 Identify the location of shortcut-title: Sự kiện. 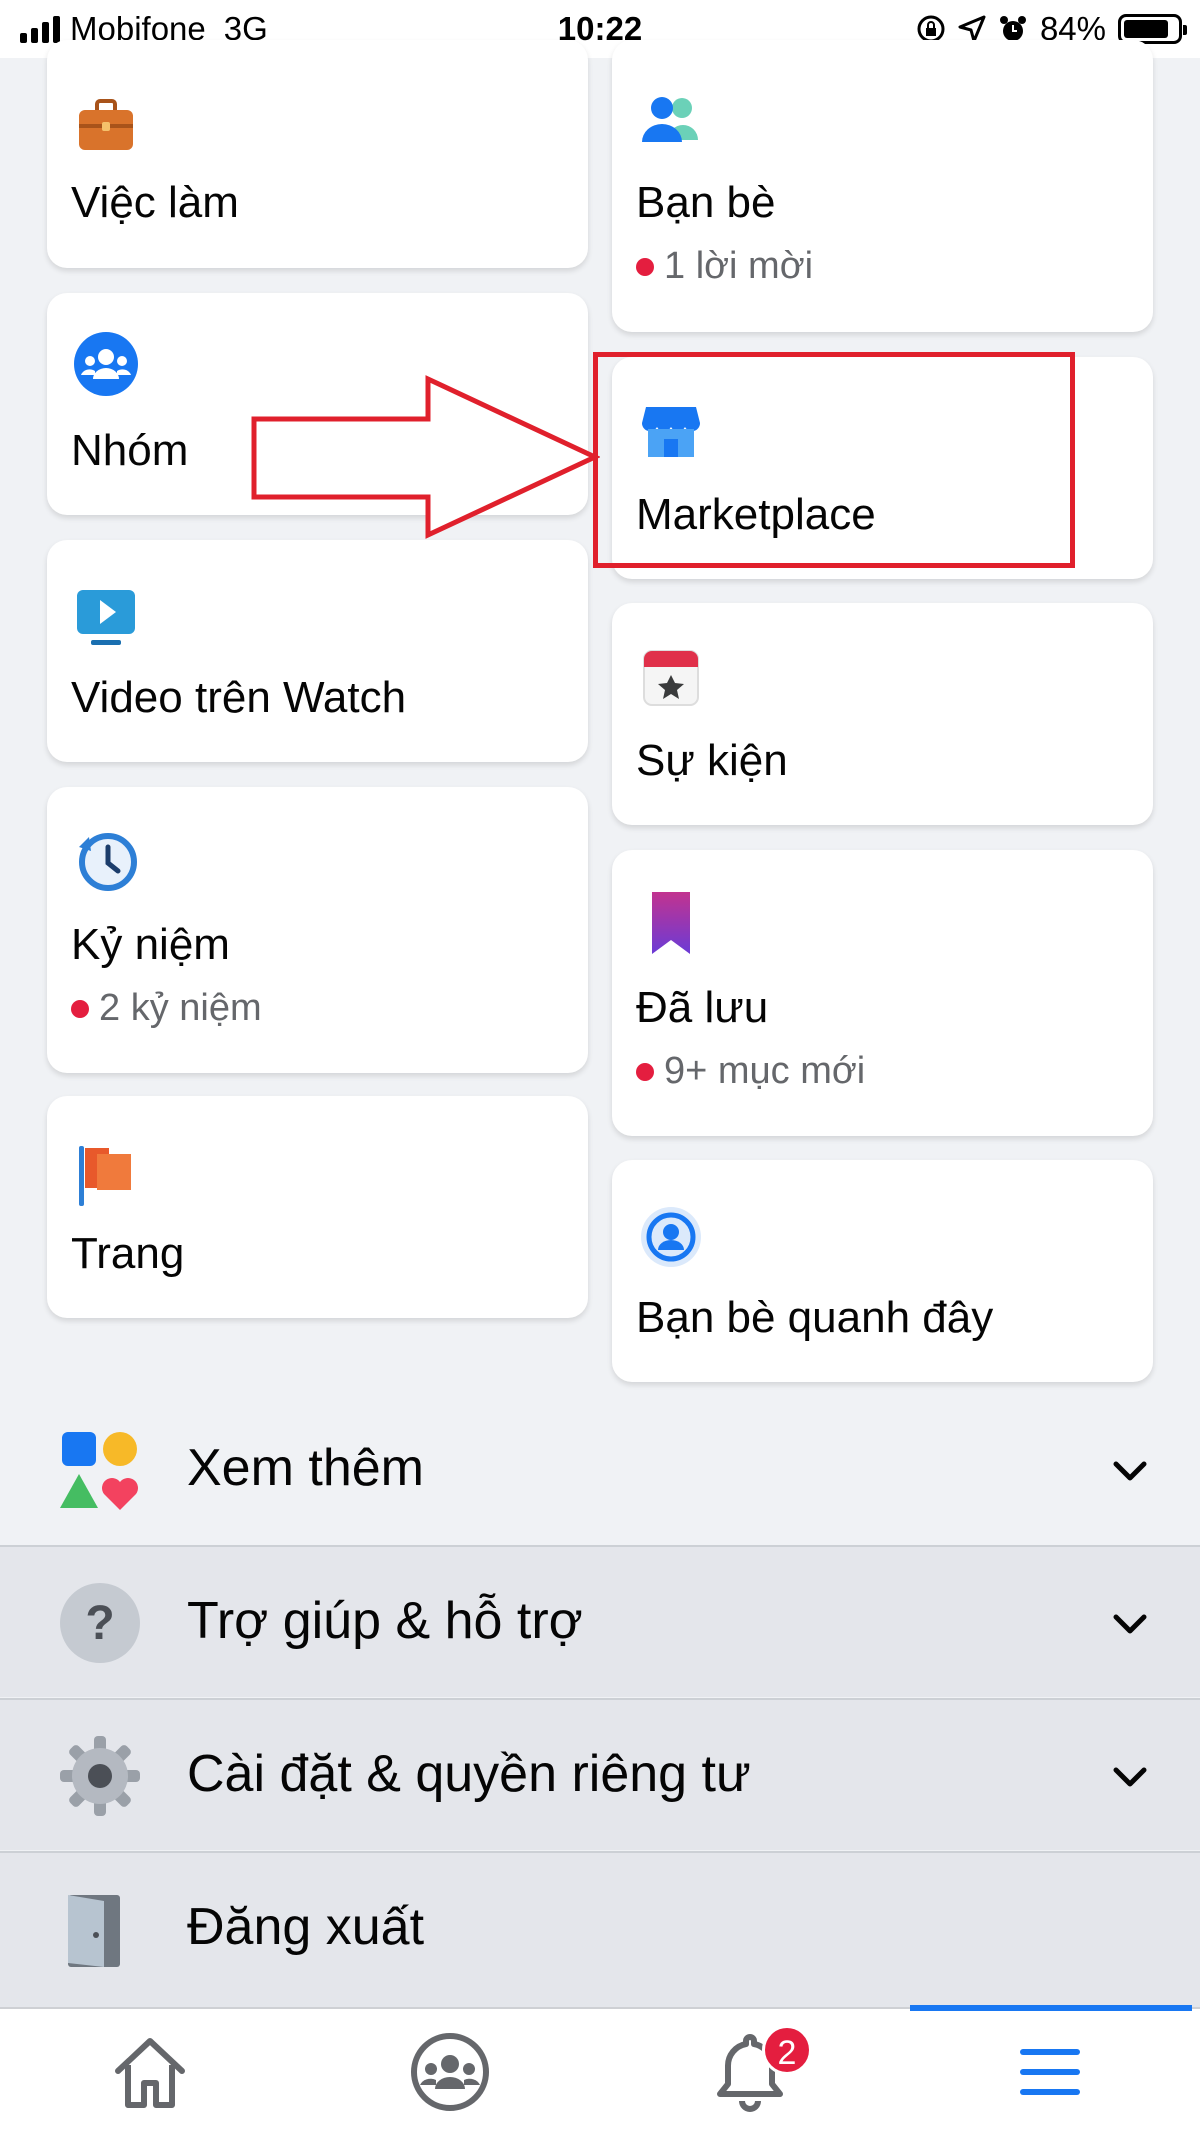
(712, 760).